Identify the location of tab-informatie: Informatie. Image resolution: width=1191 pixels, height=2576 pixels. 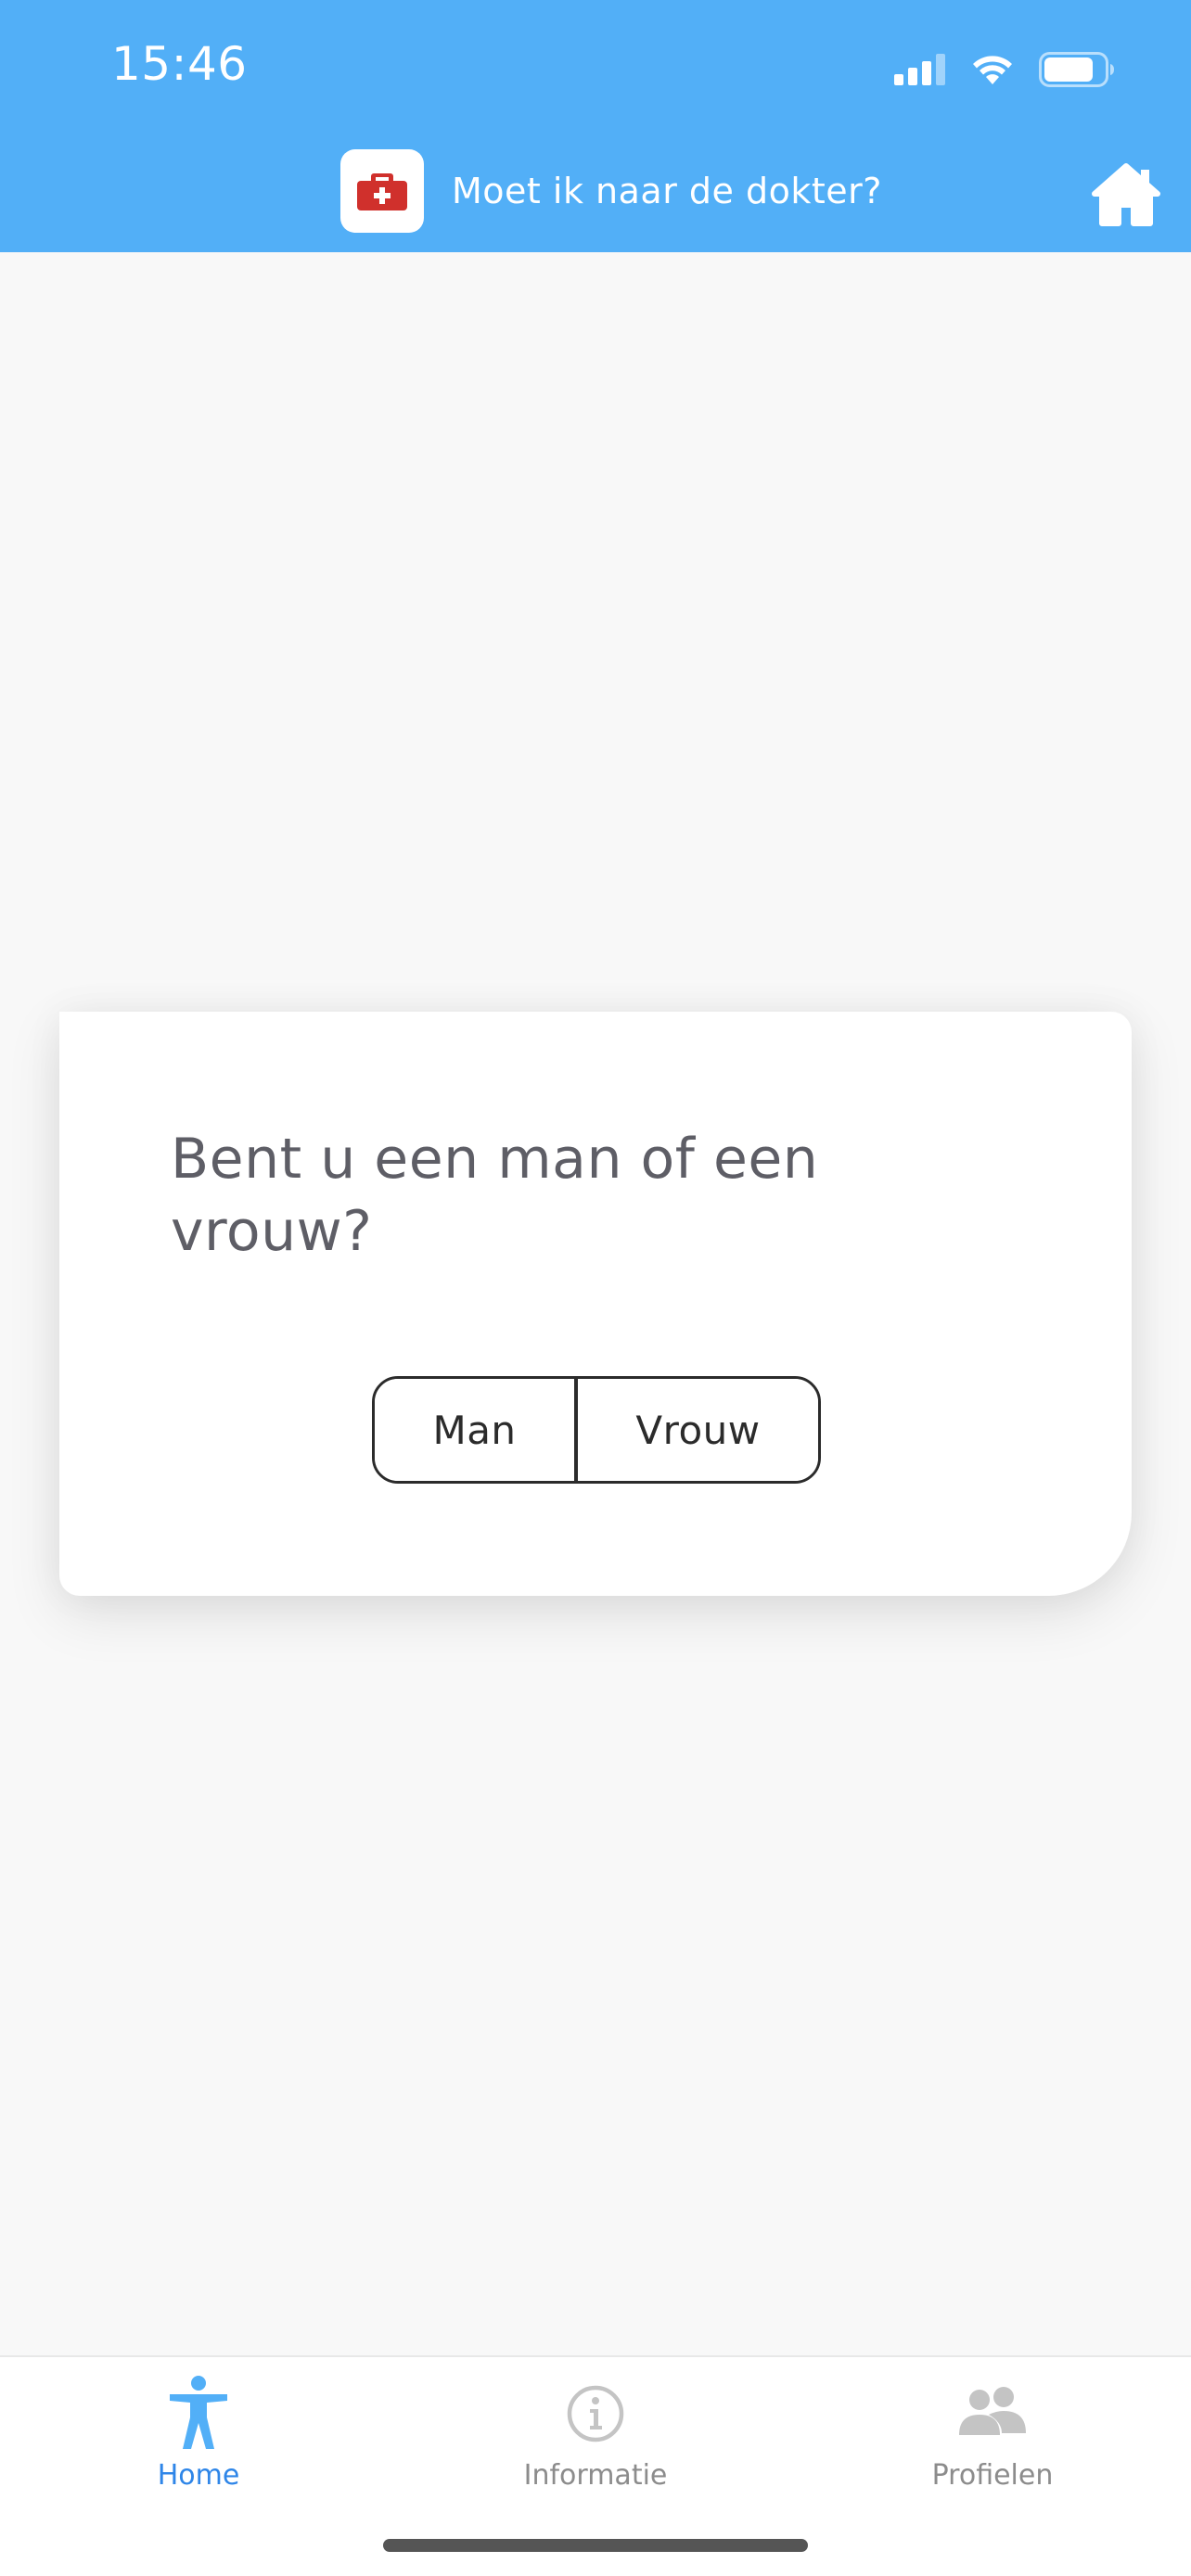
(595, 2436).